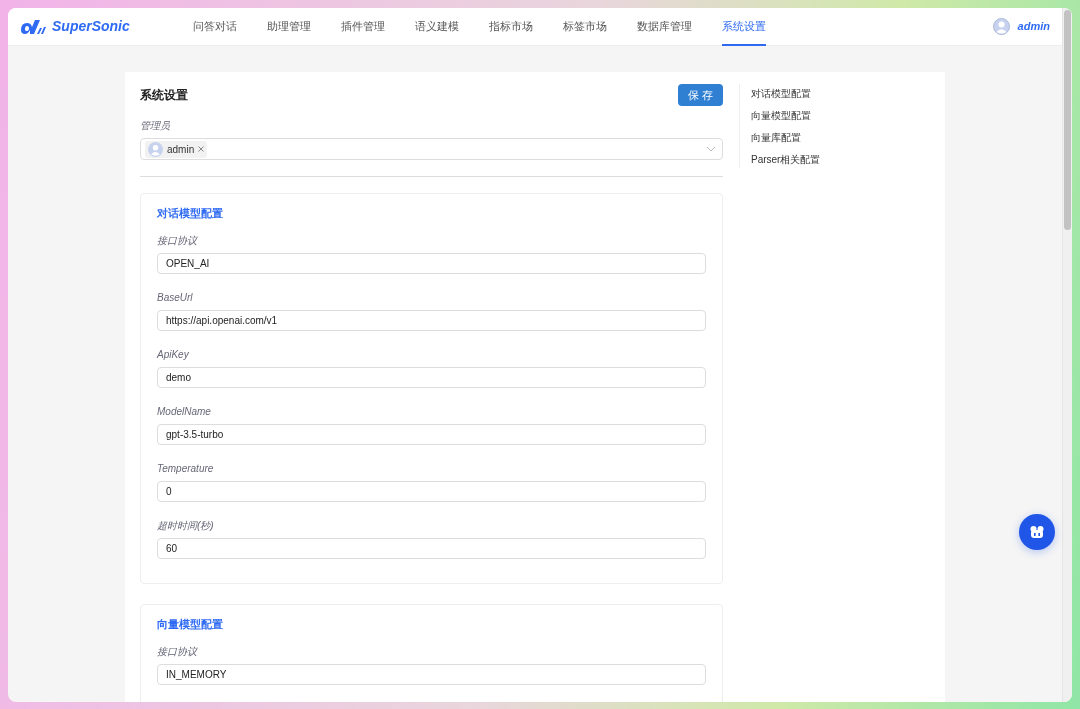 The height and width of the screenshot is (709, 1080). I want to click on nav-tab: 指标市场, so click(511, 27).